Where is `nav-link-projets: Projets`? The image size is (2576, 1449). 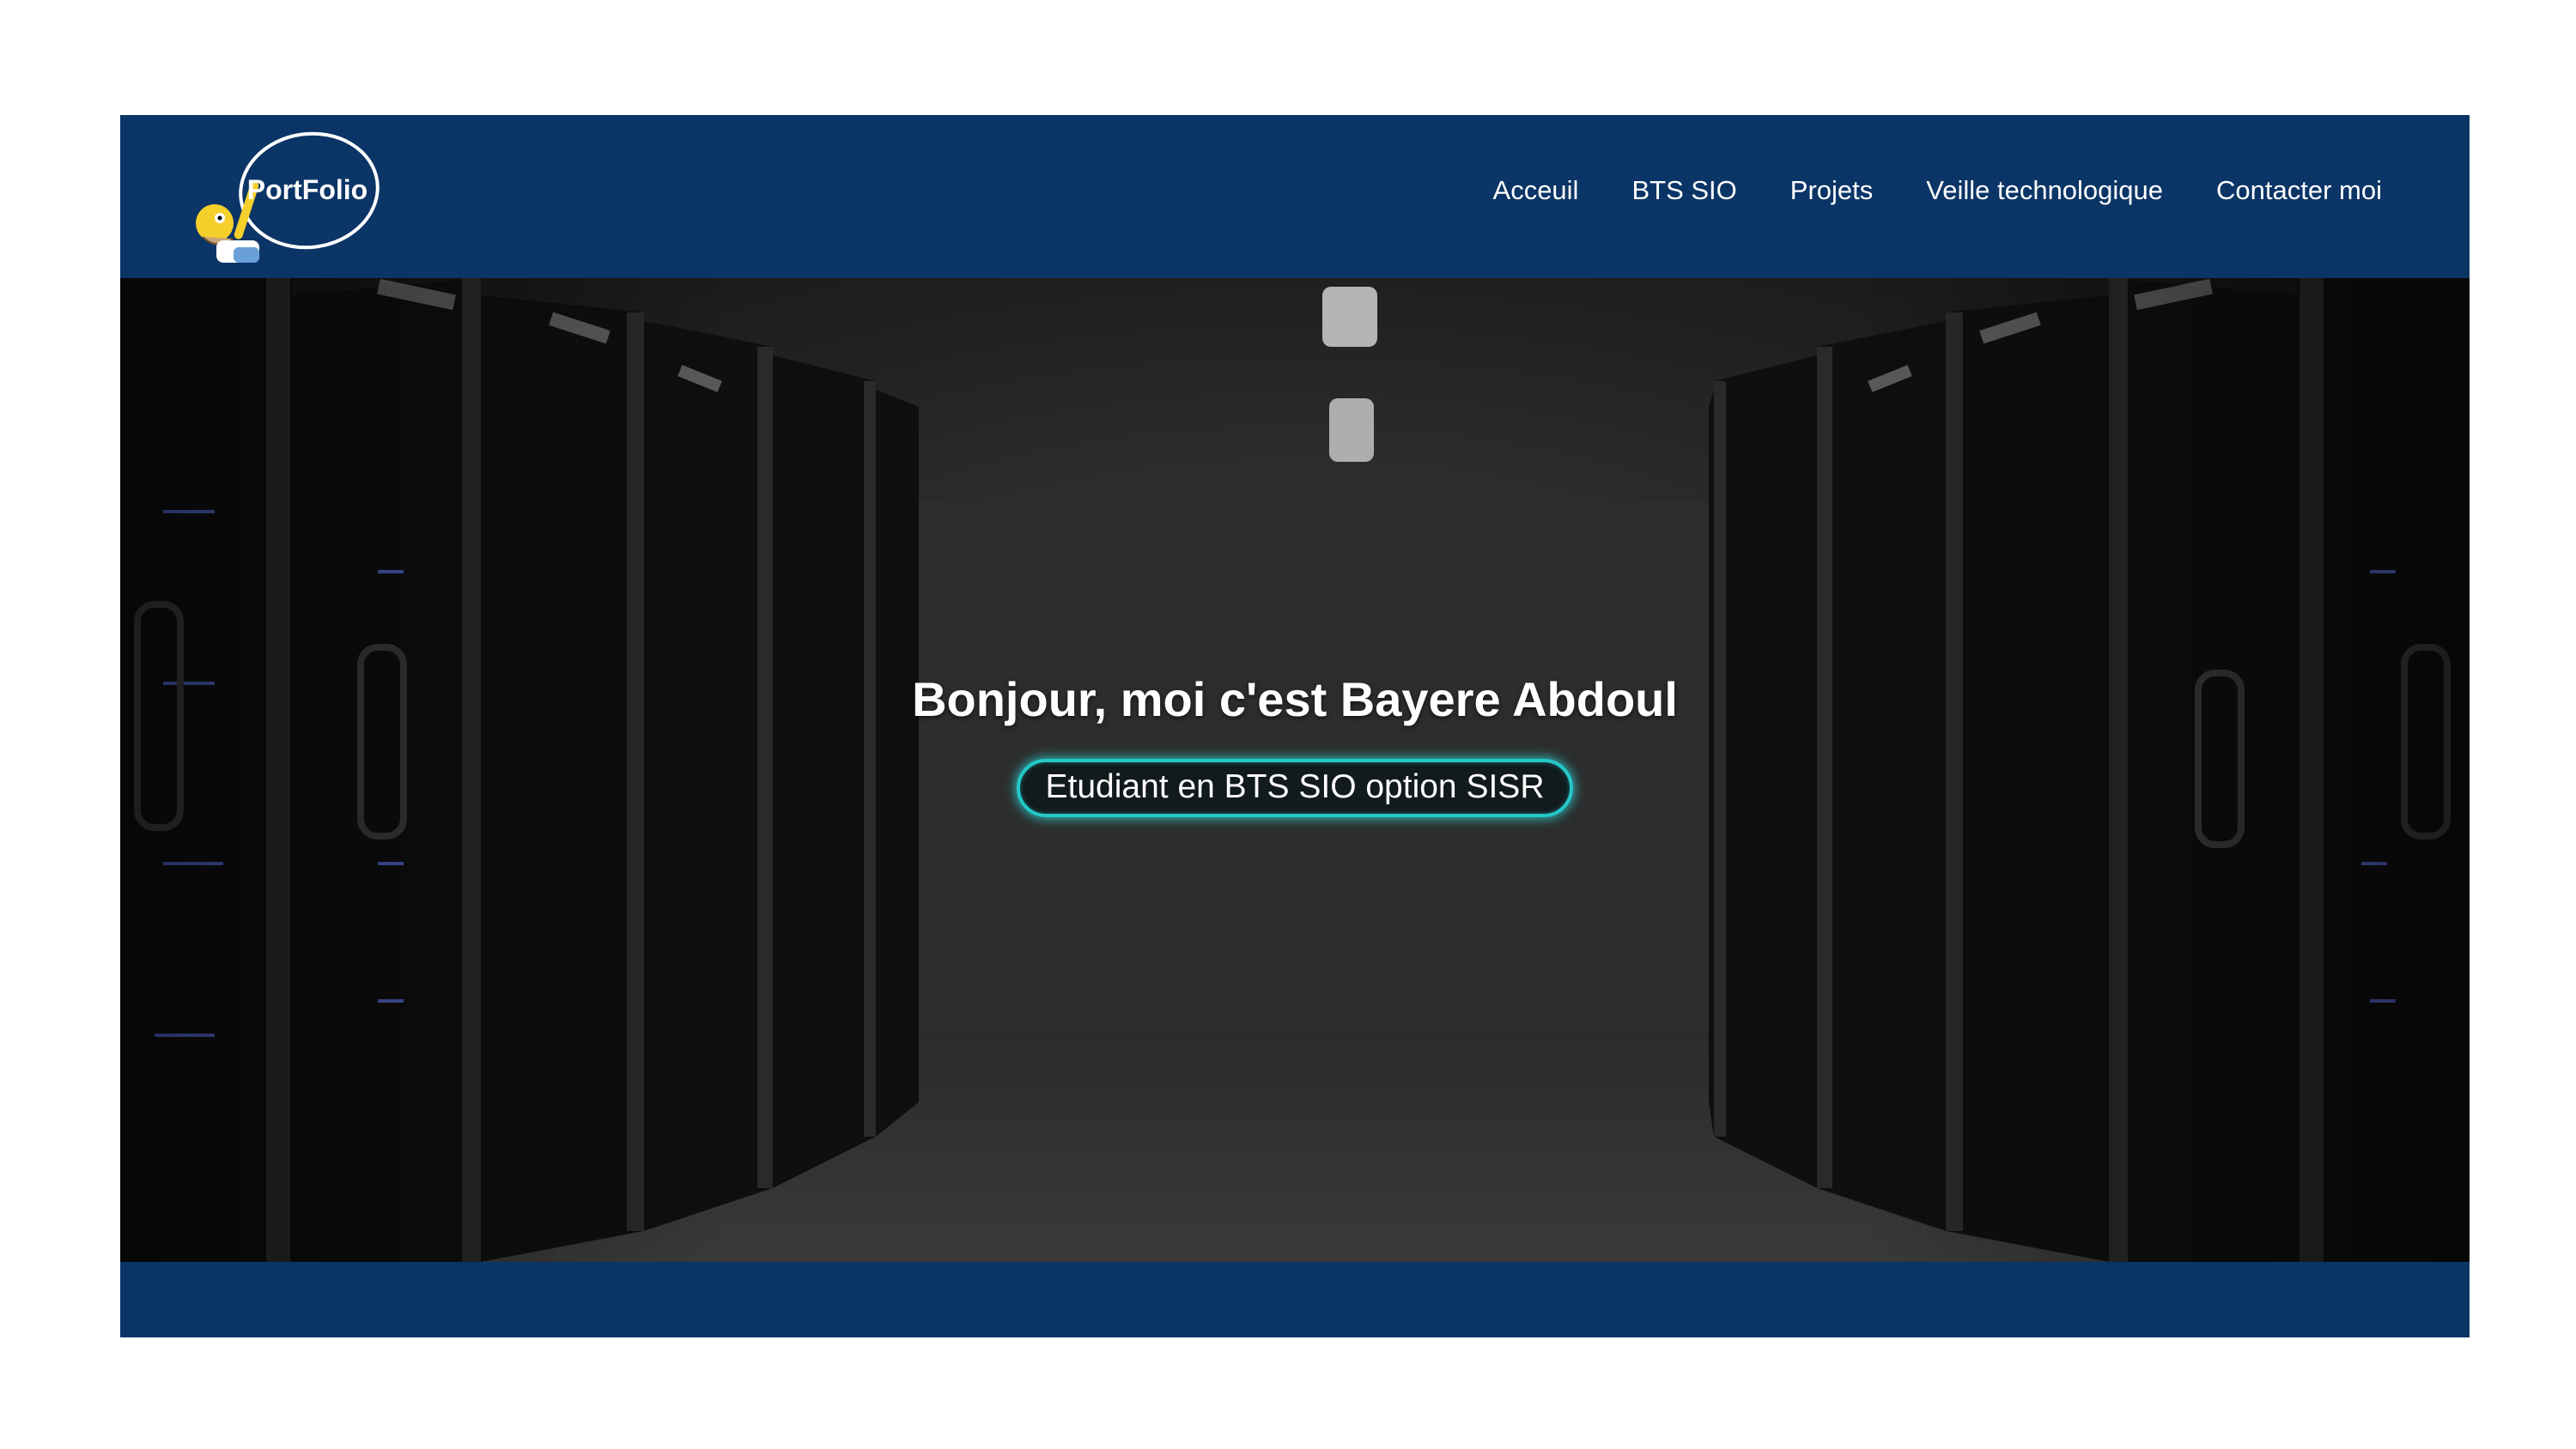
nav-link-projets: Projets is located at coordinates (1831, 190).